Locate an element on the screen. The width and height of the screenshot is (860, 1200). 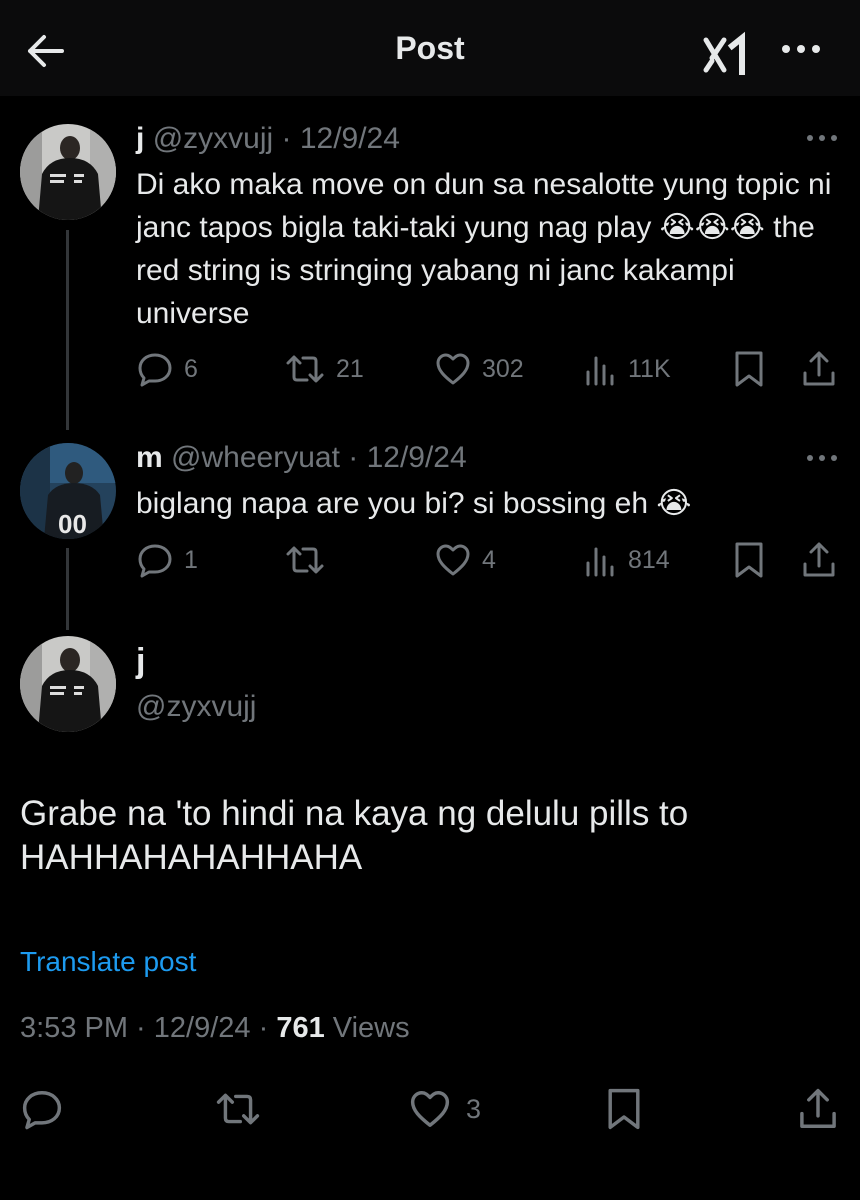
post-time: 3:53 PM · 12/9/24 · is located at coordinates (148, 1028).